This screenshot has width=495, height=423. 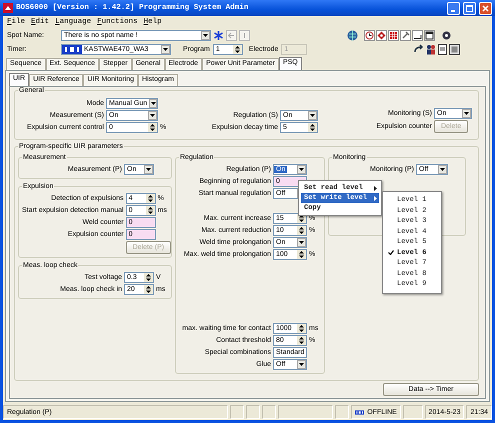 I want to click on people-icon, so click(x=430, y=49).